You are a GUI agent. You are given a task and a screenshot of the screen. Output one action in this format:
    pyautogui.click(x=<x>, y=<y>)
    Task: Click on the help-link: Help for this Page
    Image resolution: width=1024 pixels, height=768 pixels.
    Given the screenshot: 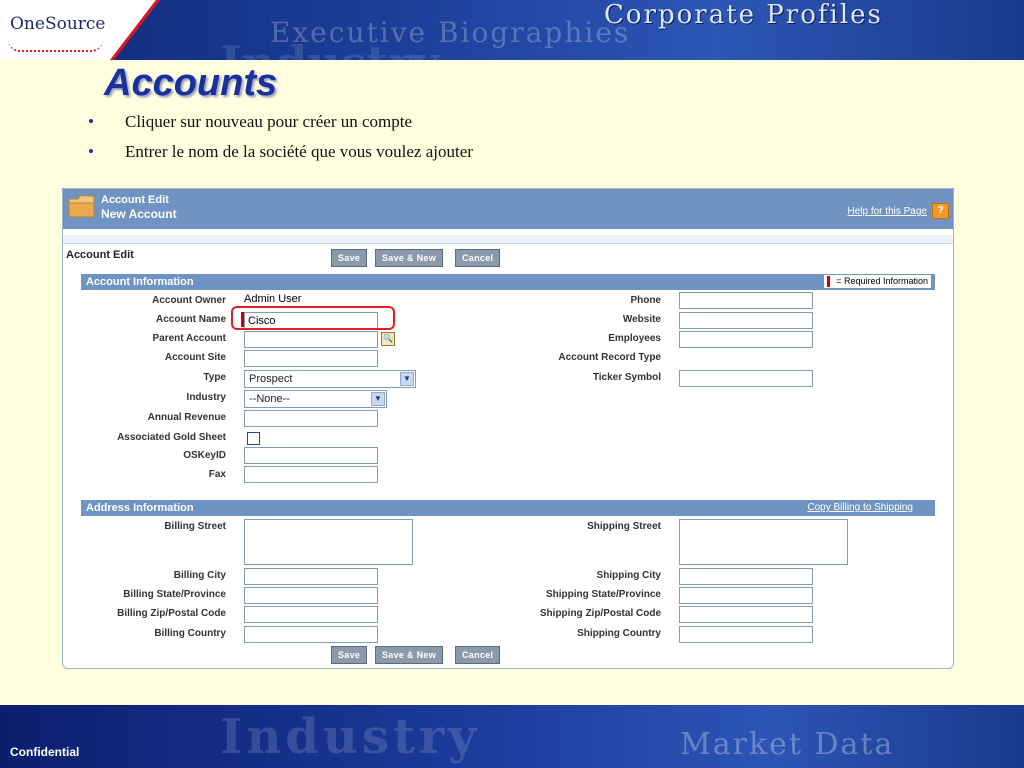 What is the action you would take?
    pyautogui.click(x=888, y=211)
    